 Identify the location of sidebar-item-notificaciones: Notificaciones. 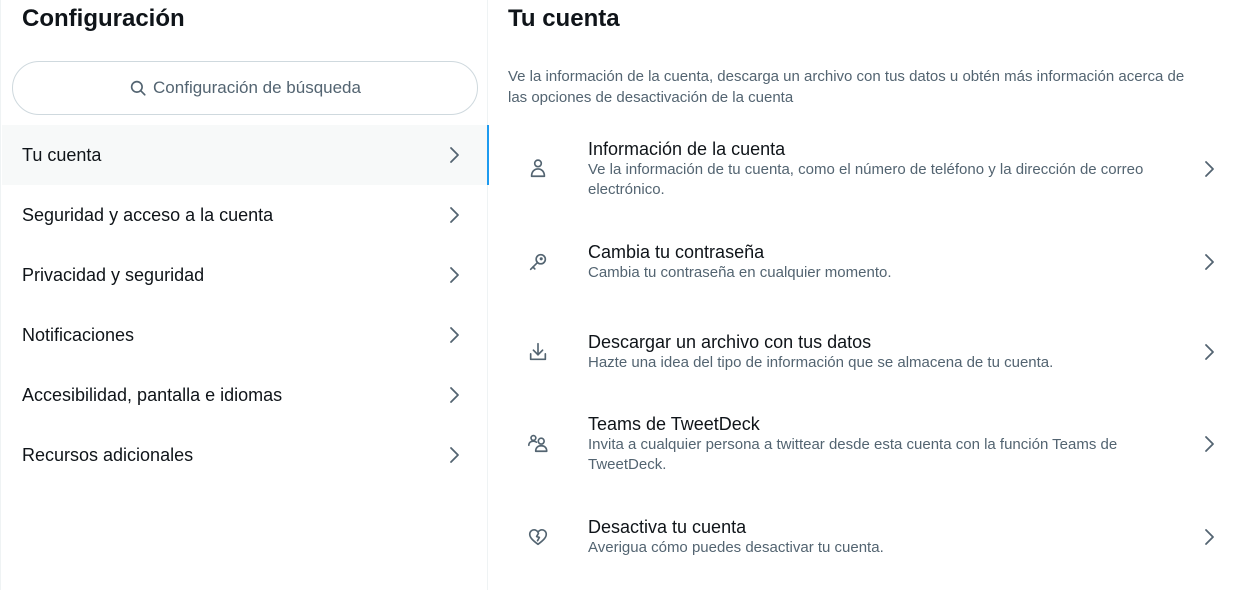
(245, 335).